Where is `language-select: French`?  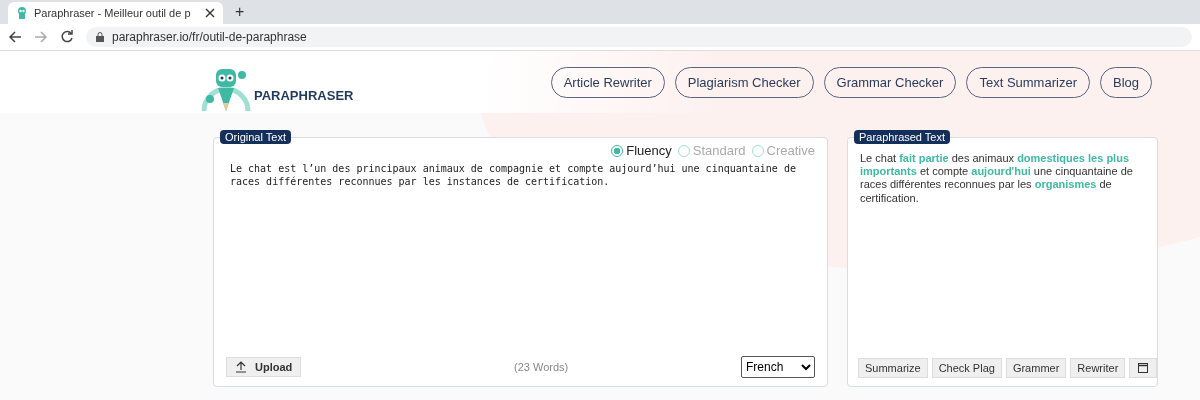 language-select: French is located at coordinates (778, 367).